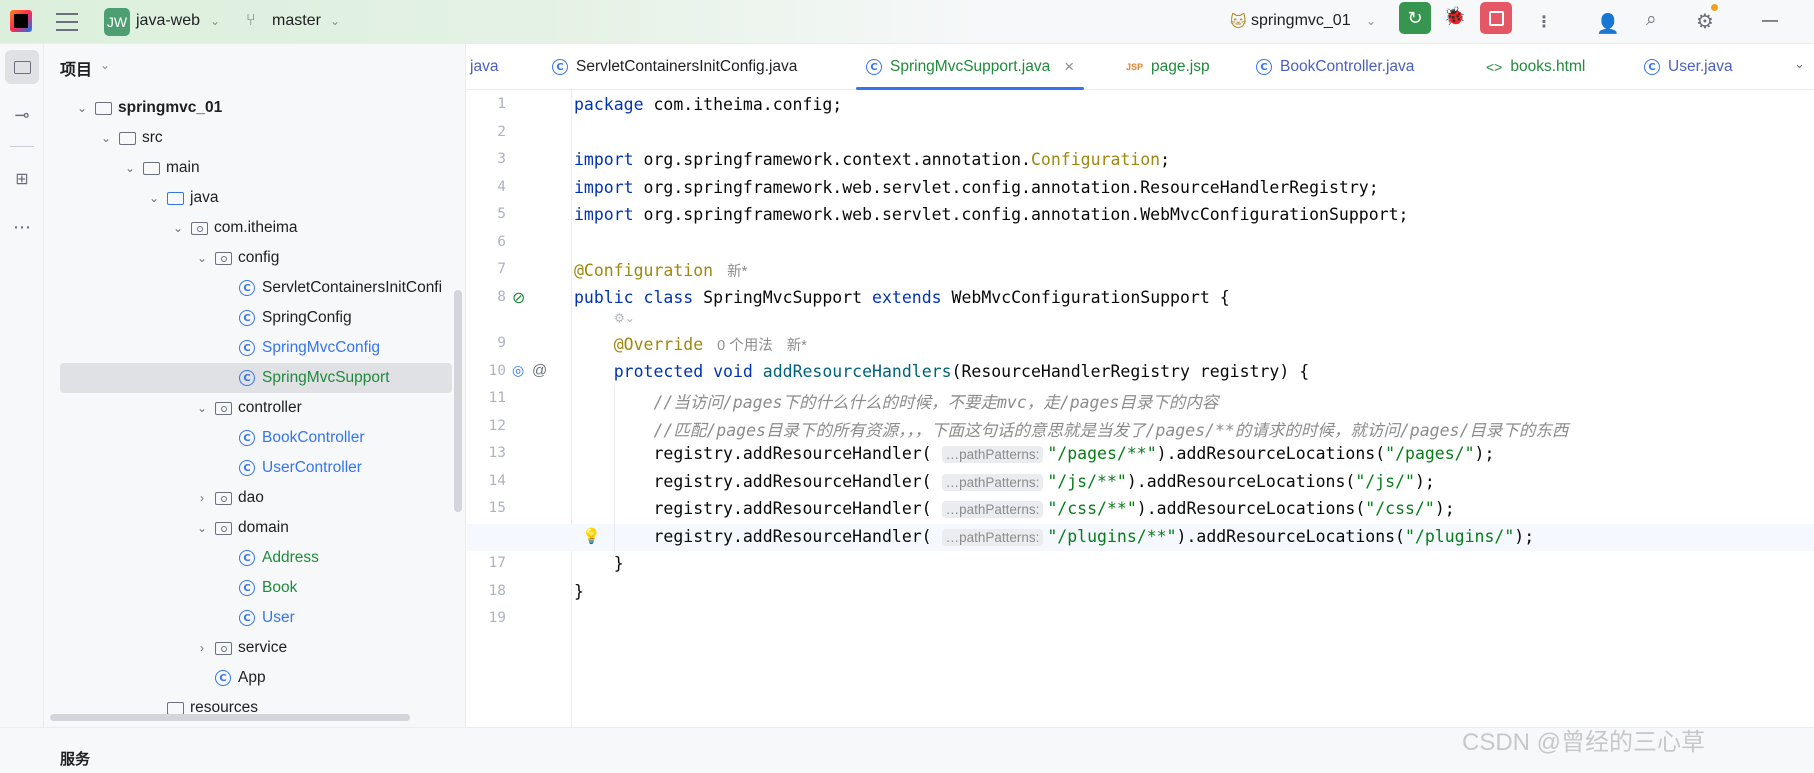 The width and height of the screenshot is (1814, 773). What do you see at coordinates (1087, 481) in the screenshot?
I see `code-token: "/js/**"` at bounding box center [1087, 481].